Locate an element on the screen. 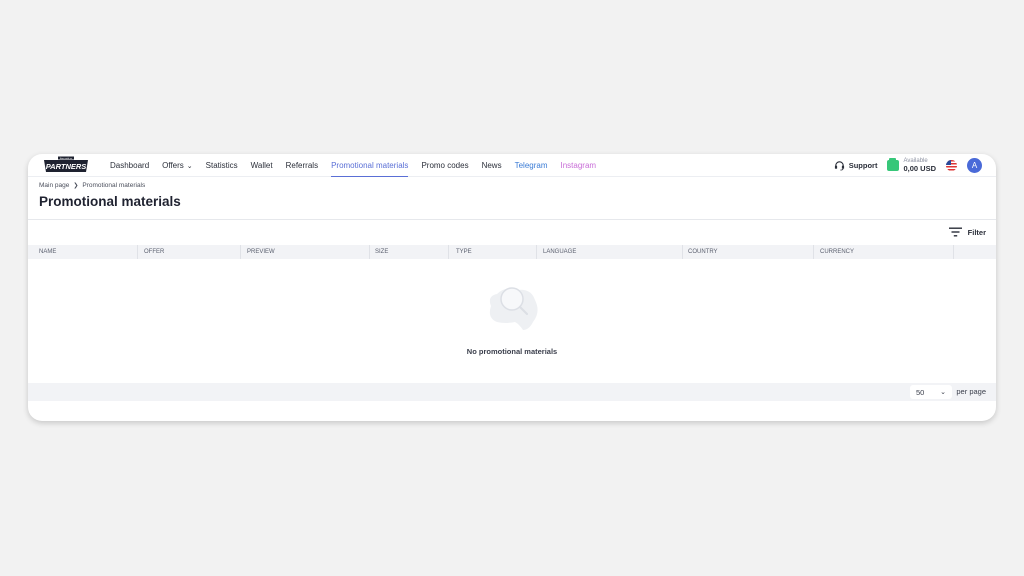  balance-text: Available 0,00 USD is located at coordinates (919, 165).